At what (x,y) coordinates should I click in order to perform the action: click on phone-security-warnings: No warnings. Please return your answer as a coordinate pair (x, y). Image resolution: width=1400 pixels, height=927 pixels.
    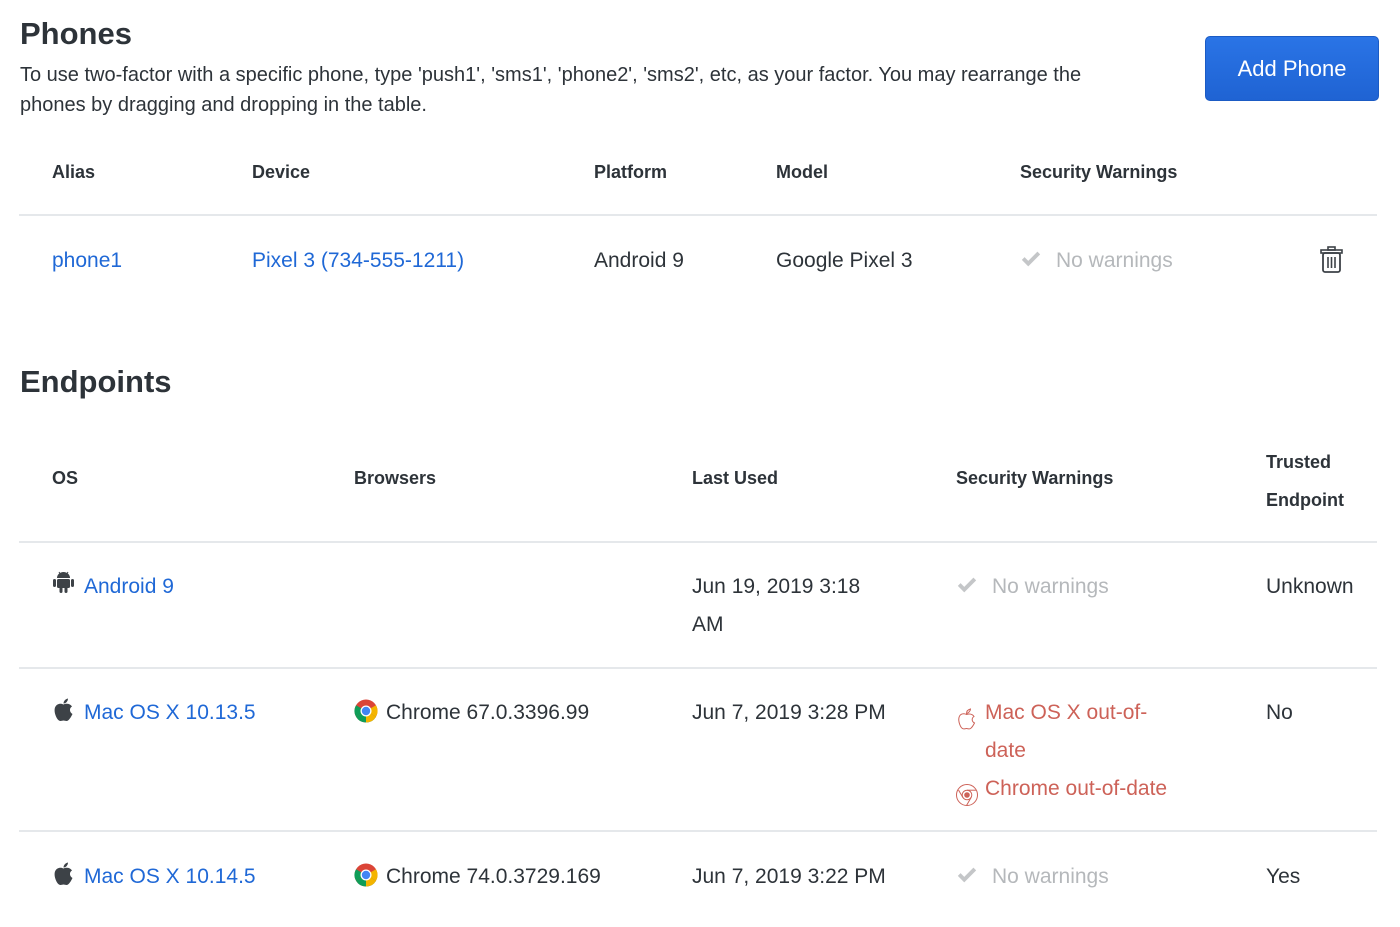
    Looking at the image, I should click on (1096, 261).